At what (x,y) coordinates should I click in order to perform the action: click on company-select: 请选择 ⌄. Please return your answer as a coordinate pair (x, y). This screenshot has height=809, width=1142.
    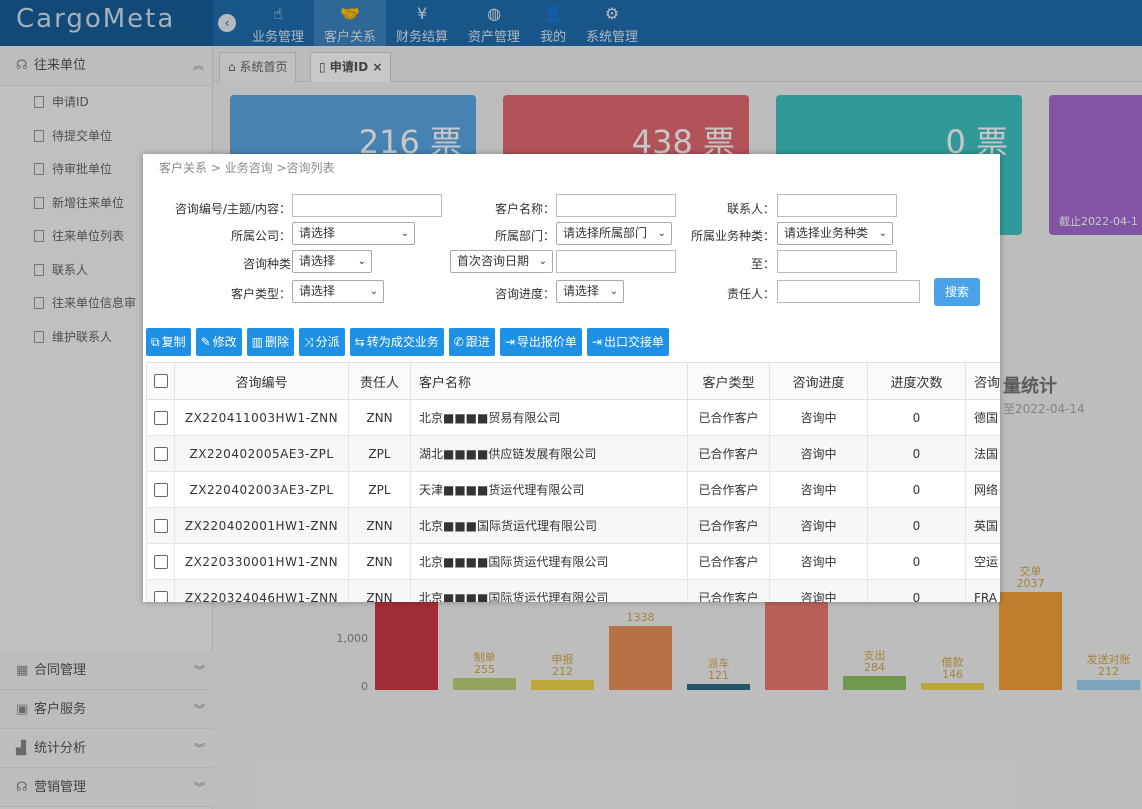
    Looking at the image, I should click on (353, 233).